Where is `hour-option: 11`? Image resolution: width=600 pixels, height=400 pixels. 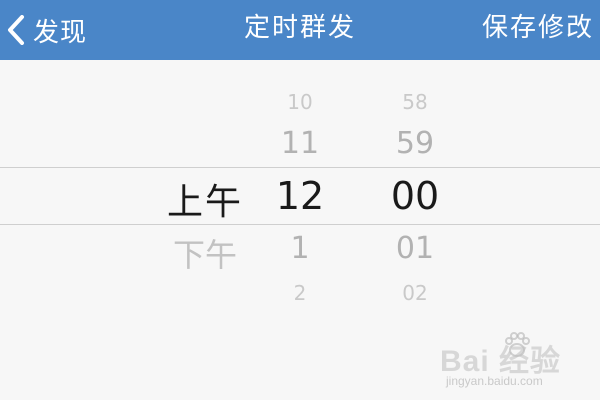 hour-option: 11 is located at coordinates (300, 143).